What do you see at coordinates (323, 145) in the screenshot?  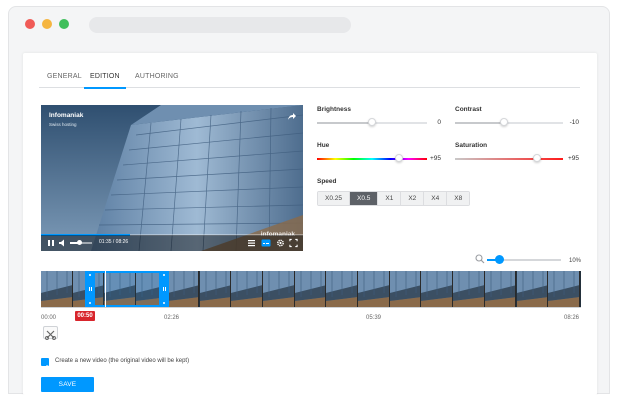 I see `hue-label: Hue` at bounding box center [323, 145].